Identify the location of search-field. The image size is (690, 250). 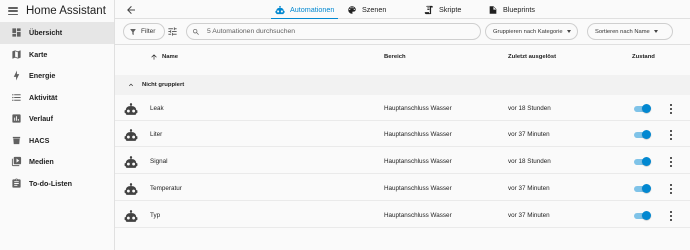
(333, 31).